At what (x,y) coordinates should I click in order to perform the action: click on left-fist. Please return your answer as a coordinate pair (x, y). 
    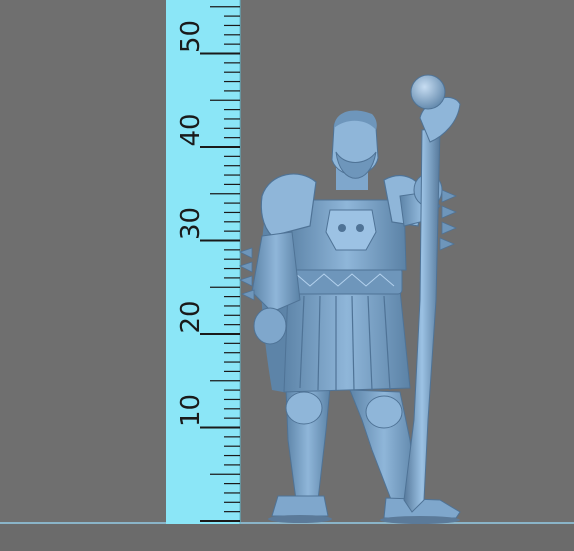
    Looking at the image, I should click on (270, 326).